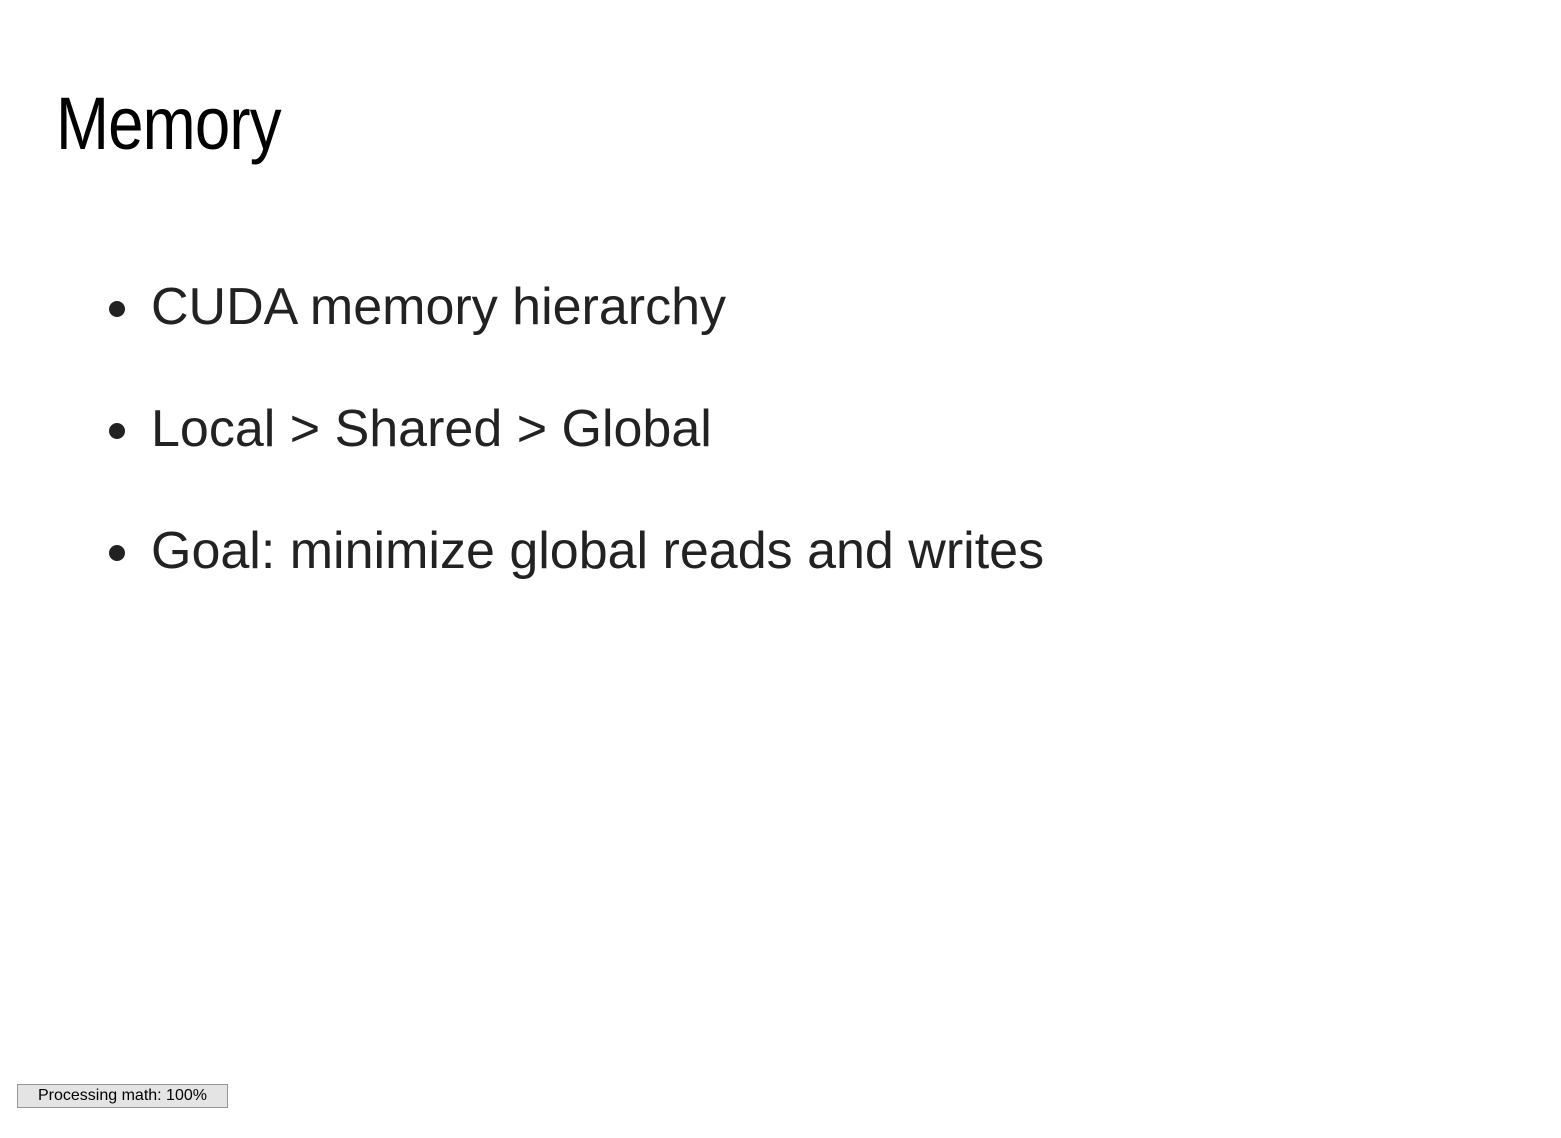 This screenshot has width=1561, height=1138. I want to click on slide-title: Memory, so click(169, 123).